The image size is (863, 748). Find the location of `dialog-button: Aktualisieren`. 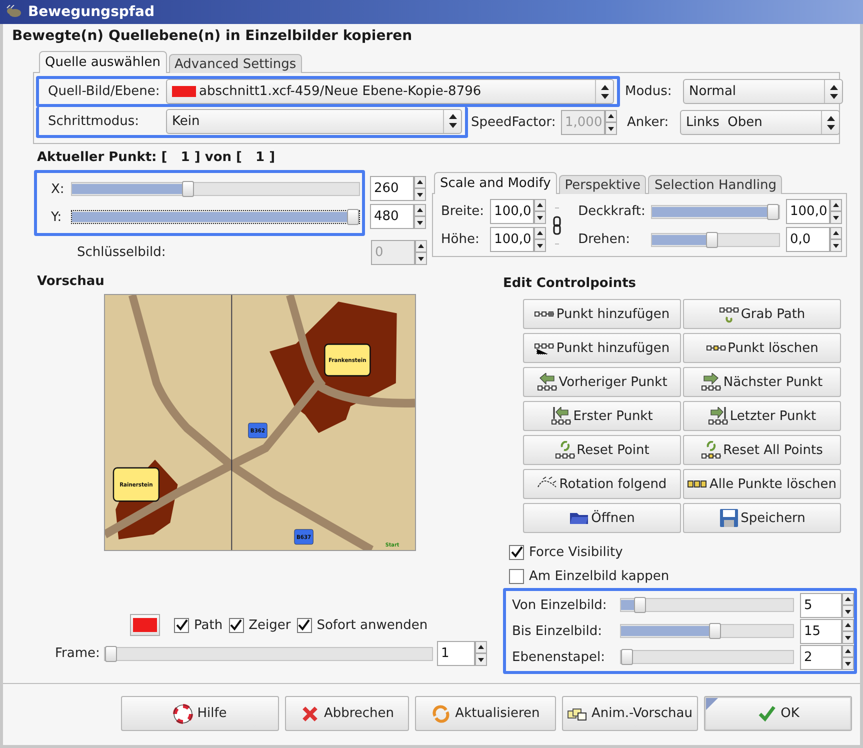

dialog-button: Aktualisieren is located at coordinates (485, 713).